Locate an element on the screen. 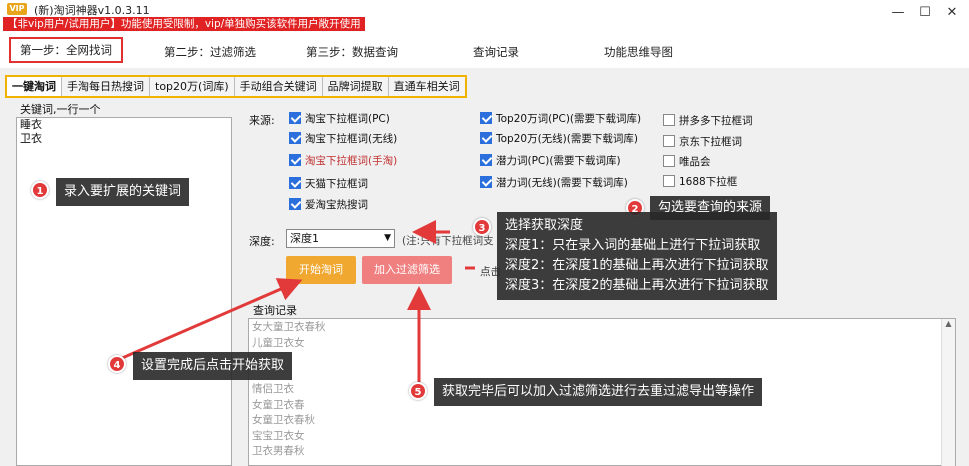 The image size is (969, 466). window-title: (新)淘词神器v1.0.3.11 is located at coordinates (92, 10).